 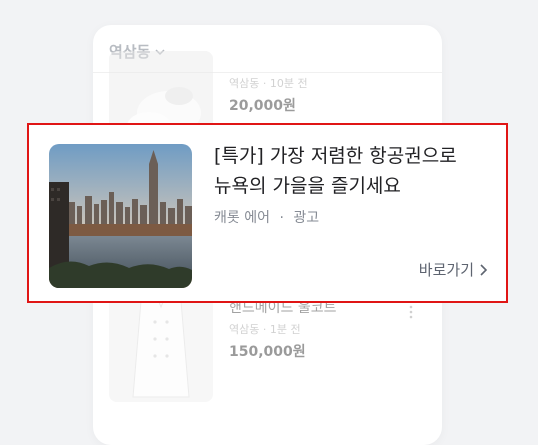 I want to click on ad-image-new-york-skyline, so click(x=120, y=216).